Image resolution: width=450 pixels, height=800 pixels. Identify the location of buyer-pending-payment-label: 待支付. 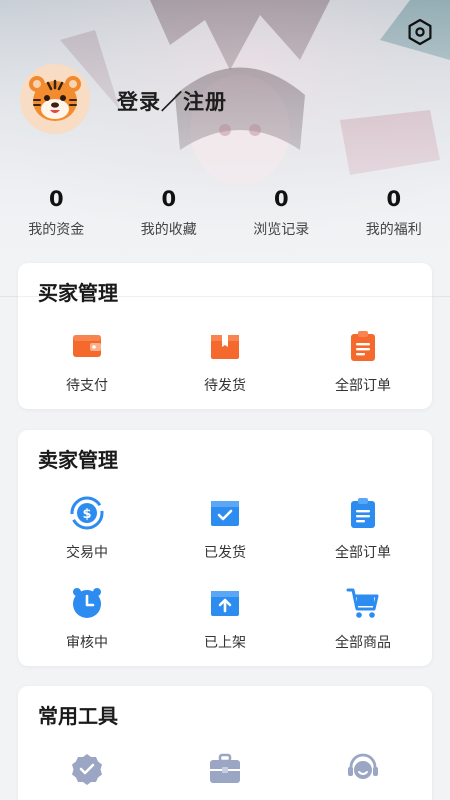
(87, 386).